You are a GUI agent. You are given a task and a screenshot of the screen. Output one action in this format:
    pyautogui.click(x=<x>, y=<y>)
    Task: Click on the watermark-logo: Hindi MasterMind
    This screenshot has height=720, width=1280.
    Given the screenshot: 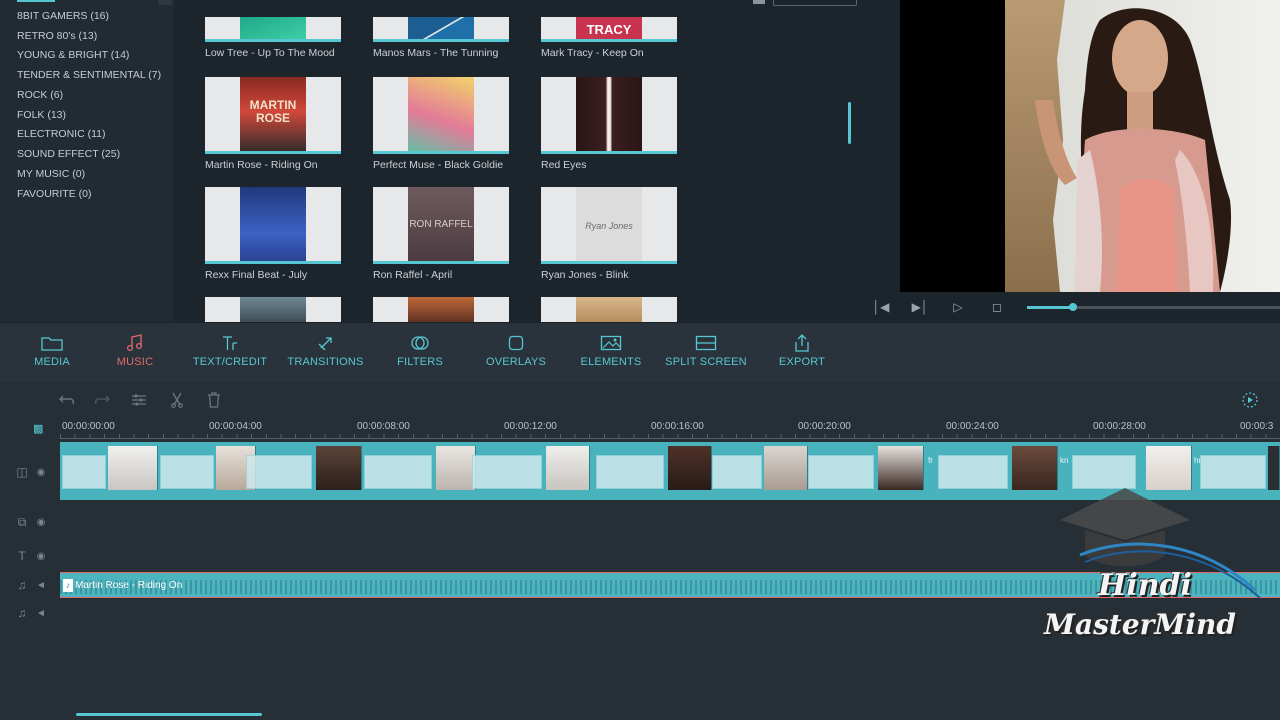 What is the action you would take?
    pyautogui.click(x=1155, y=567)
    